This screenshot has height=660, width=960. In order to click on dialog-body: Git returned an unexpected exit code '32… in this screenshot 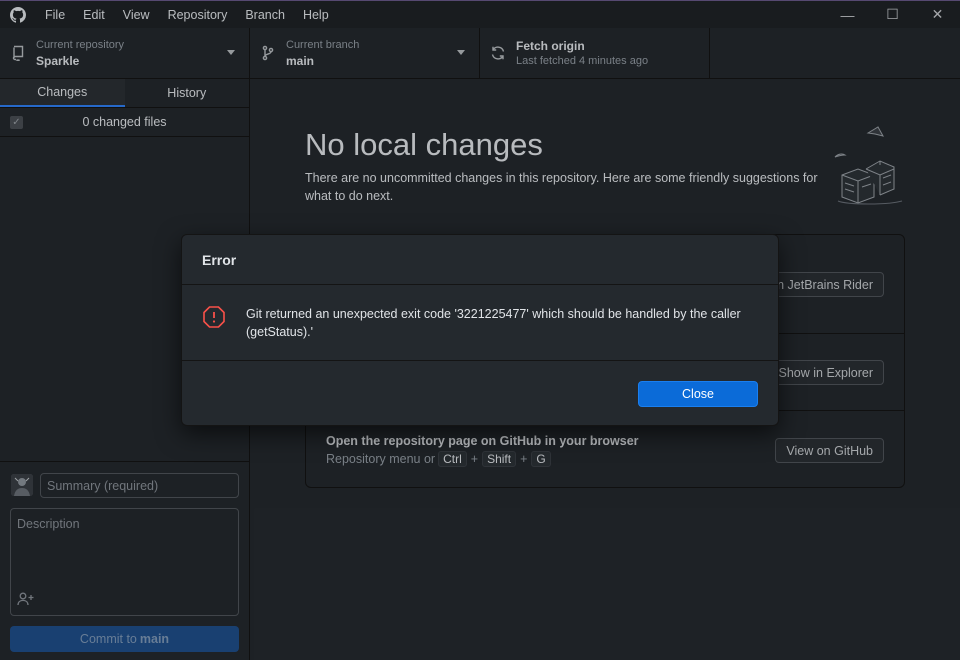, I will do `click(480, 323)`.